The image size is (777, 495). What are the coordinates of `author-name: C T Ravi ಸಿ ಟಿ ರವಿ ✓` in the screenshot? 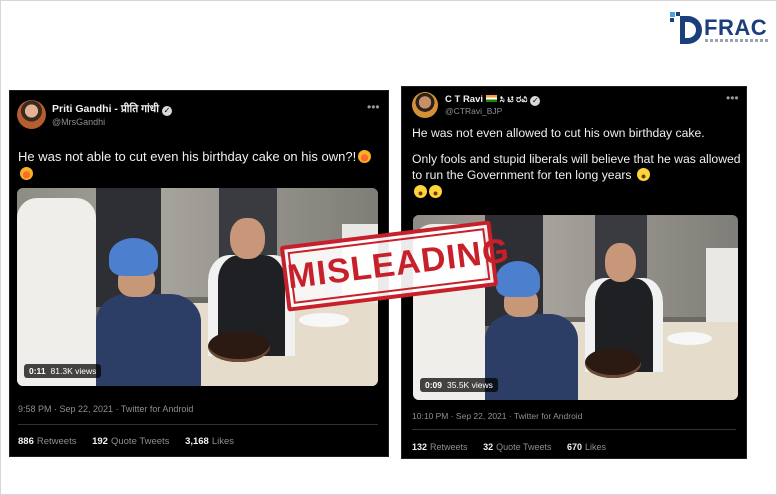 It's located at (493, 100).